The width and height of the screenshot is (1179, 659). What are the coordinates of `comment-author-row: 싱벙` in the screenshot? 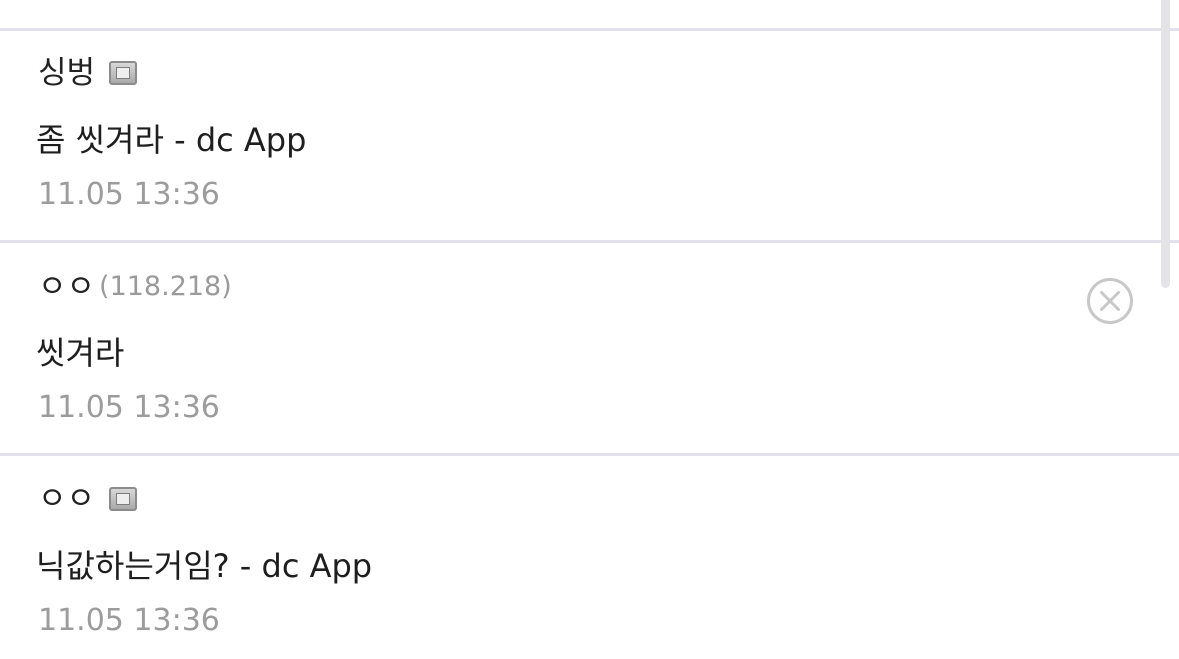 It's located at (88, 73).